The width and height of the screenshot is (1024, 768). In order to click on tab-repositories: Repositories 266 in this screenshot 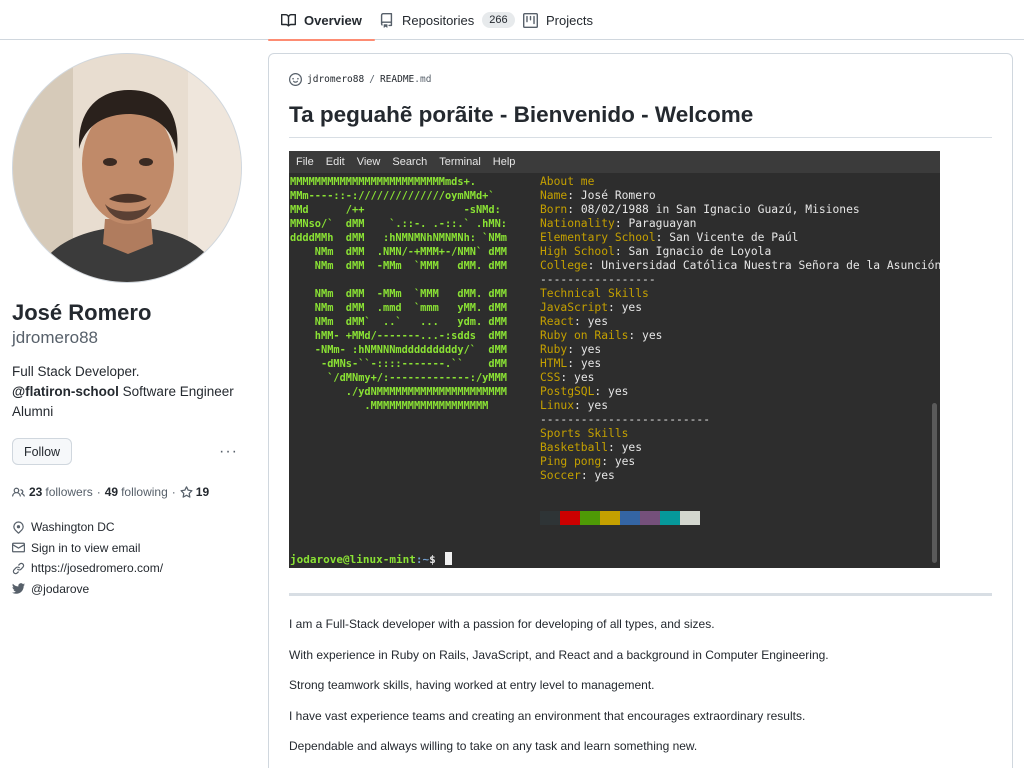, I will do `click(447, 20)`.